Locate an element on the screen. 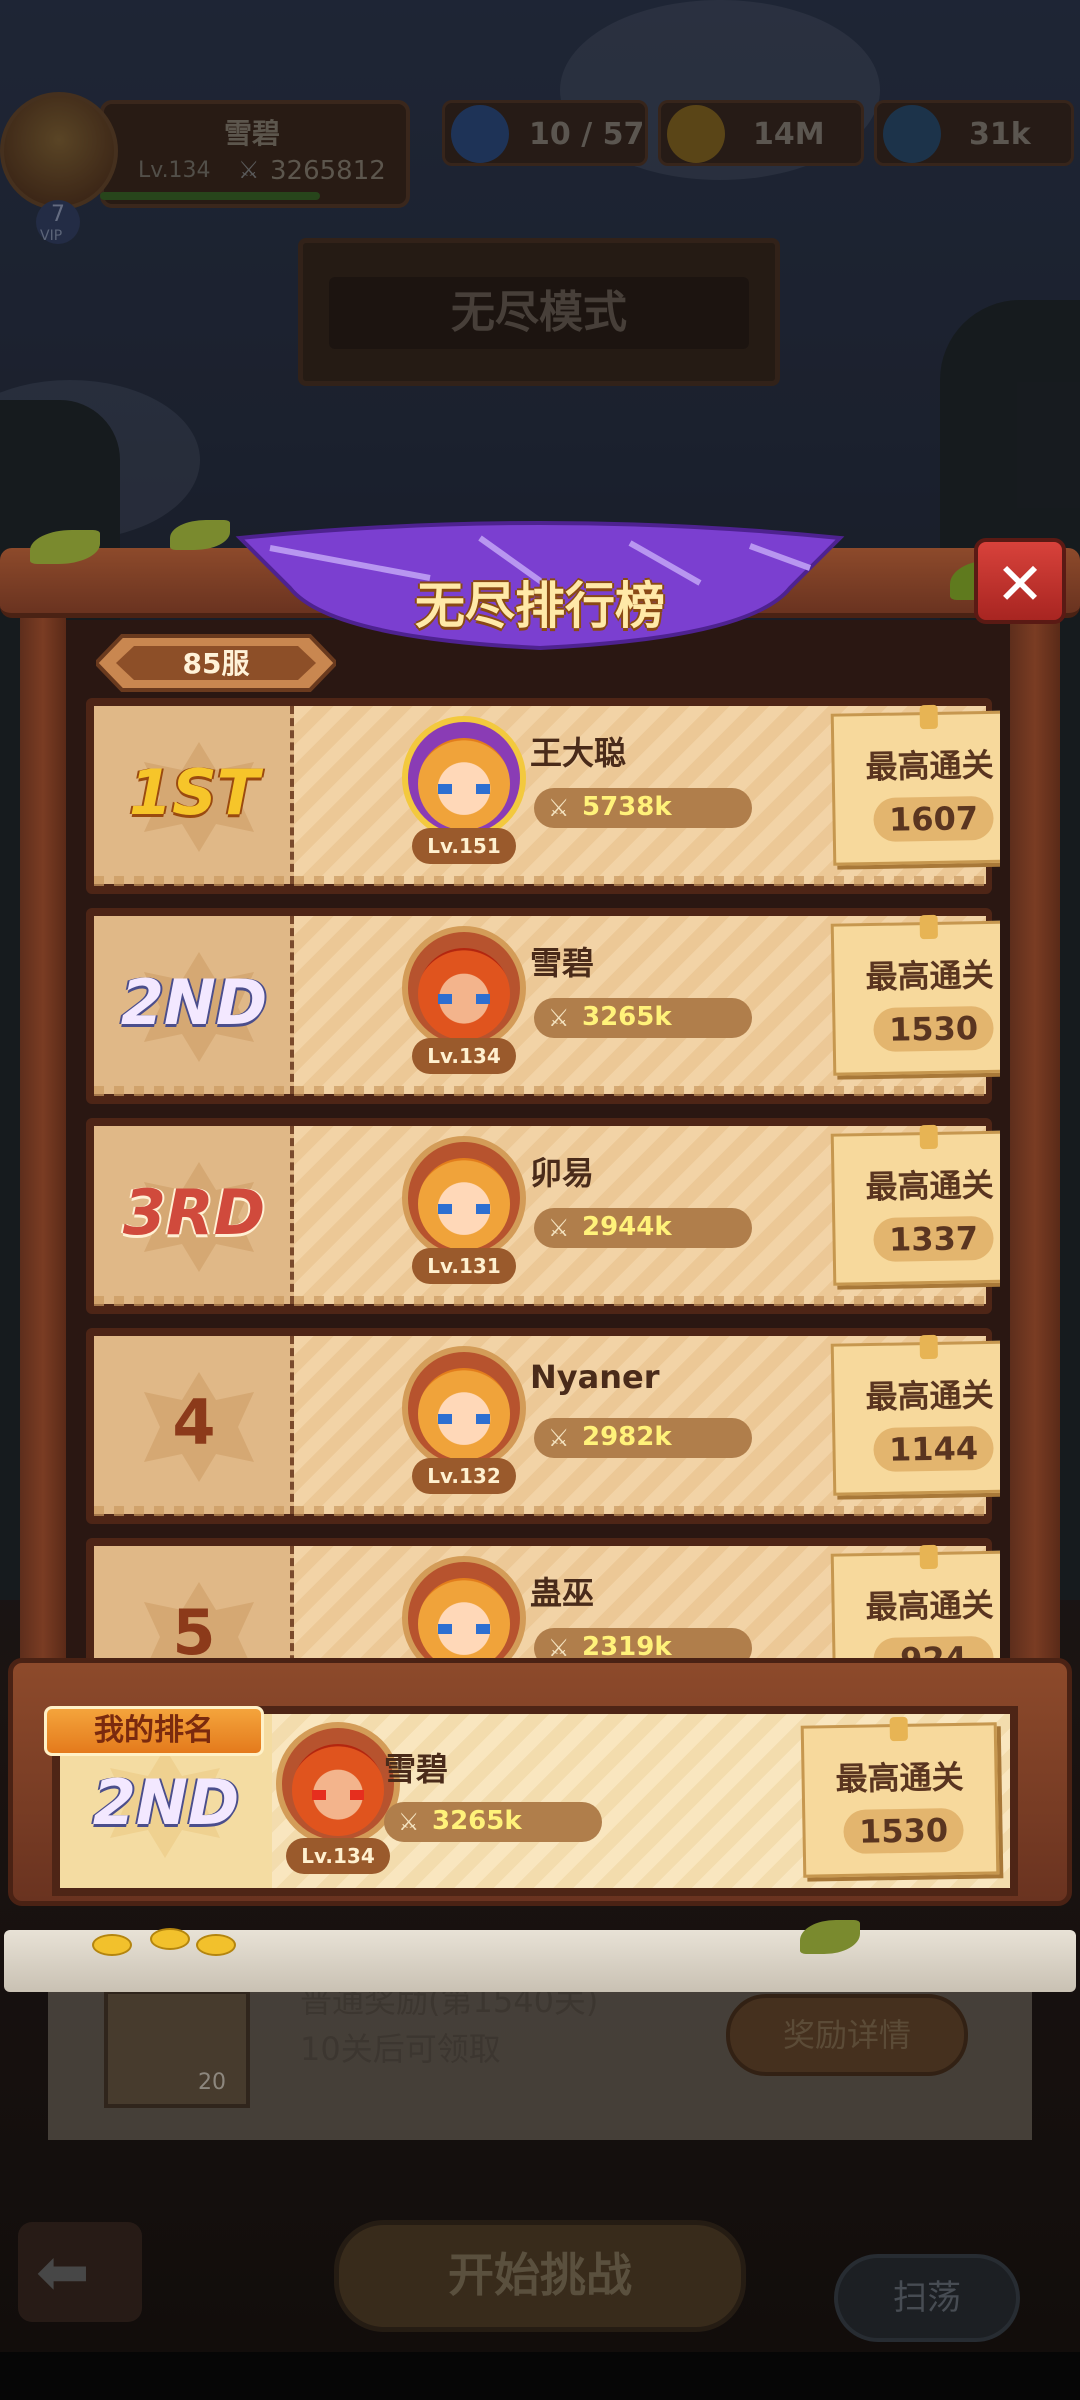  stage-value: 924 is located at coordinates (933, 1646).